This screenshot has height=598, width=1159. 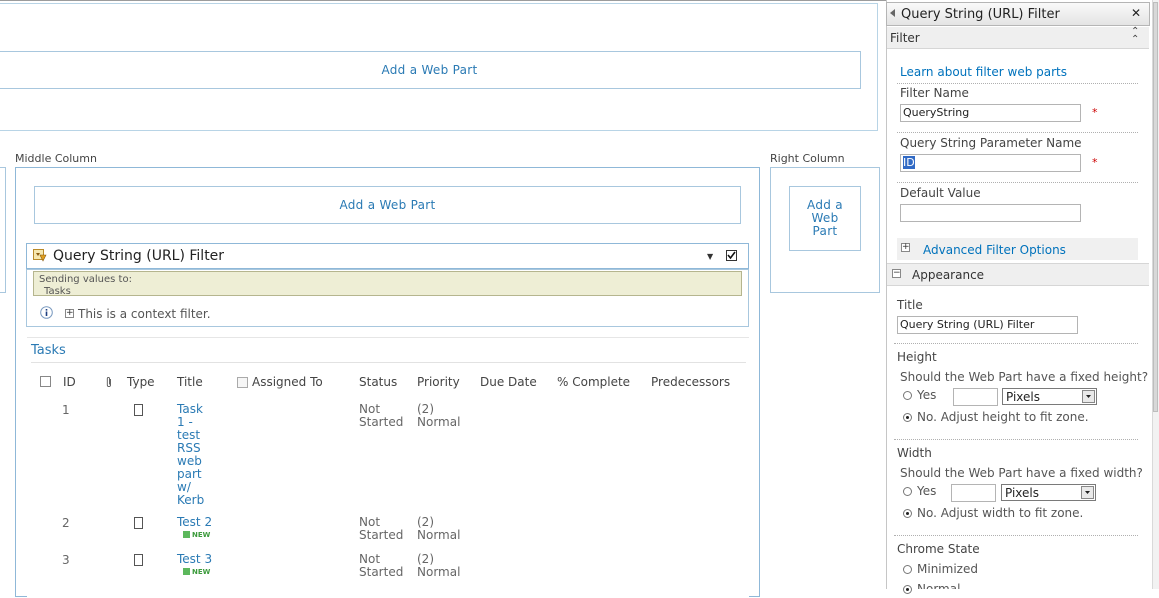 I want to click on column-status: Status, so click(x=378, y=382).